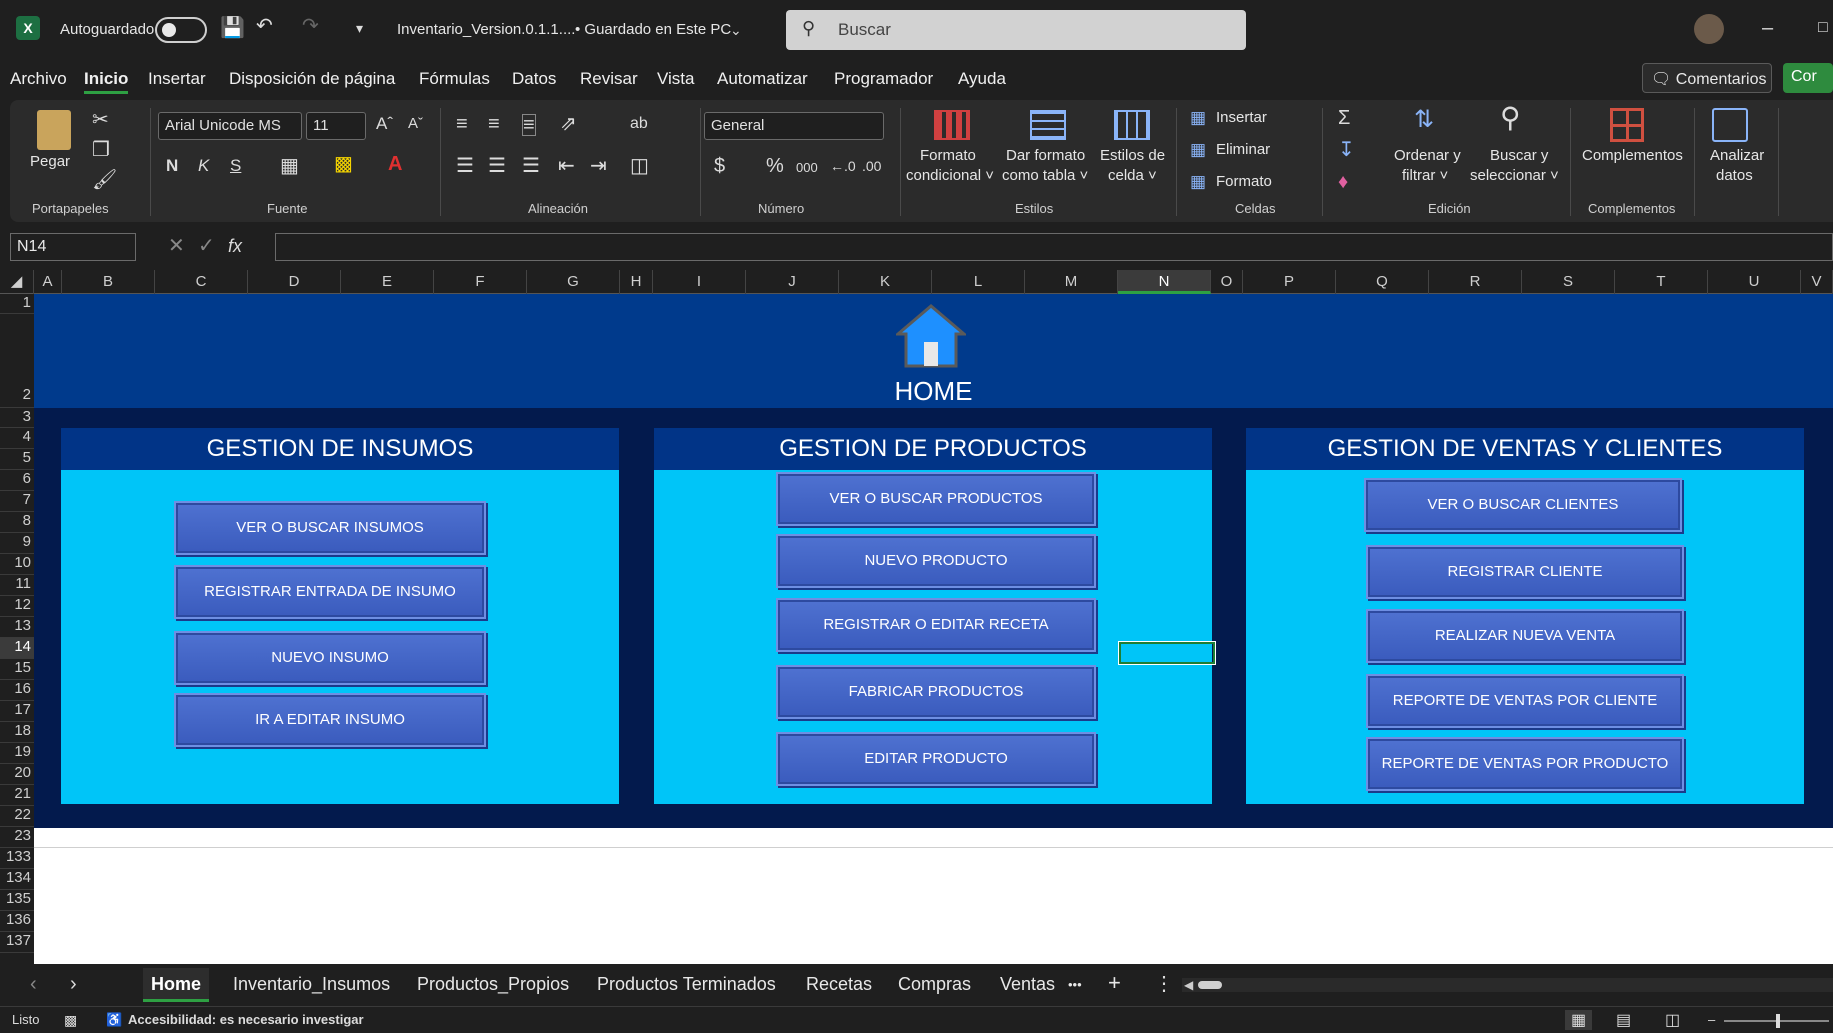 The height and width of the screenshot is (1033, 1833). What do you see at coordinates (1734, 176) in the screenshot?
I see `analyze-data-label-2: datos` at bounding box center [1734, 176].